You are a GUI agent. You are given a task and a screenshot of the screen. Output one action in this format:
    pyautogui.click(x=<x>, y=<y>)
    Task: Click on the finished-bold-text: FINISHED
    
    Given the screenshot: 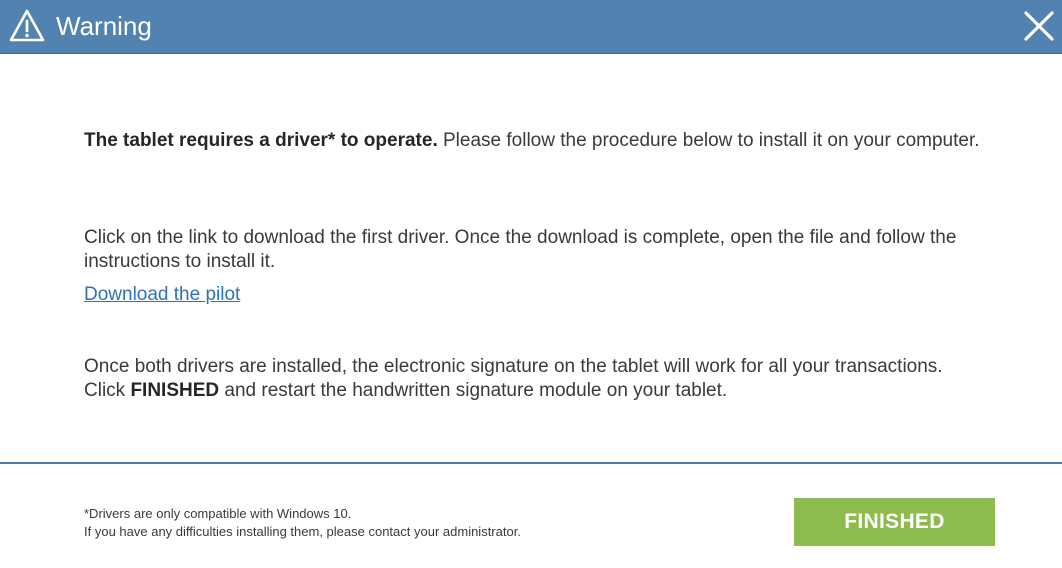 What is the action you would take?
    pyautogui.click(x=175, y=390)
    